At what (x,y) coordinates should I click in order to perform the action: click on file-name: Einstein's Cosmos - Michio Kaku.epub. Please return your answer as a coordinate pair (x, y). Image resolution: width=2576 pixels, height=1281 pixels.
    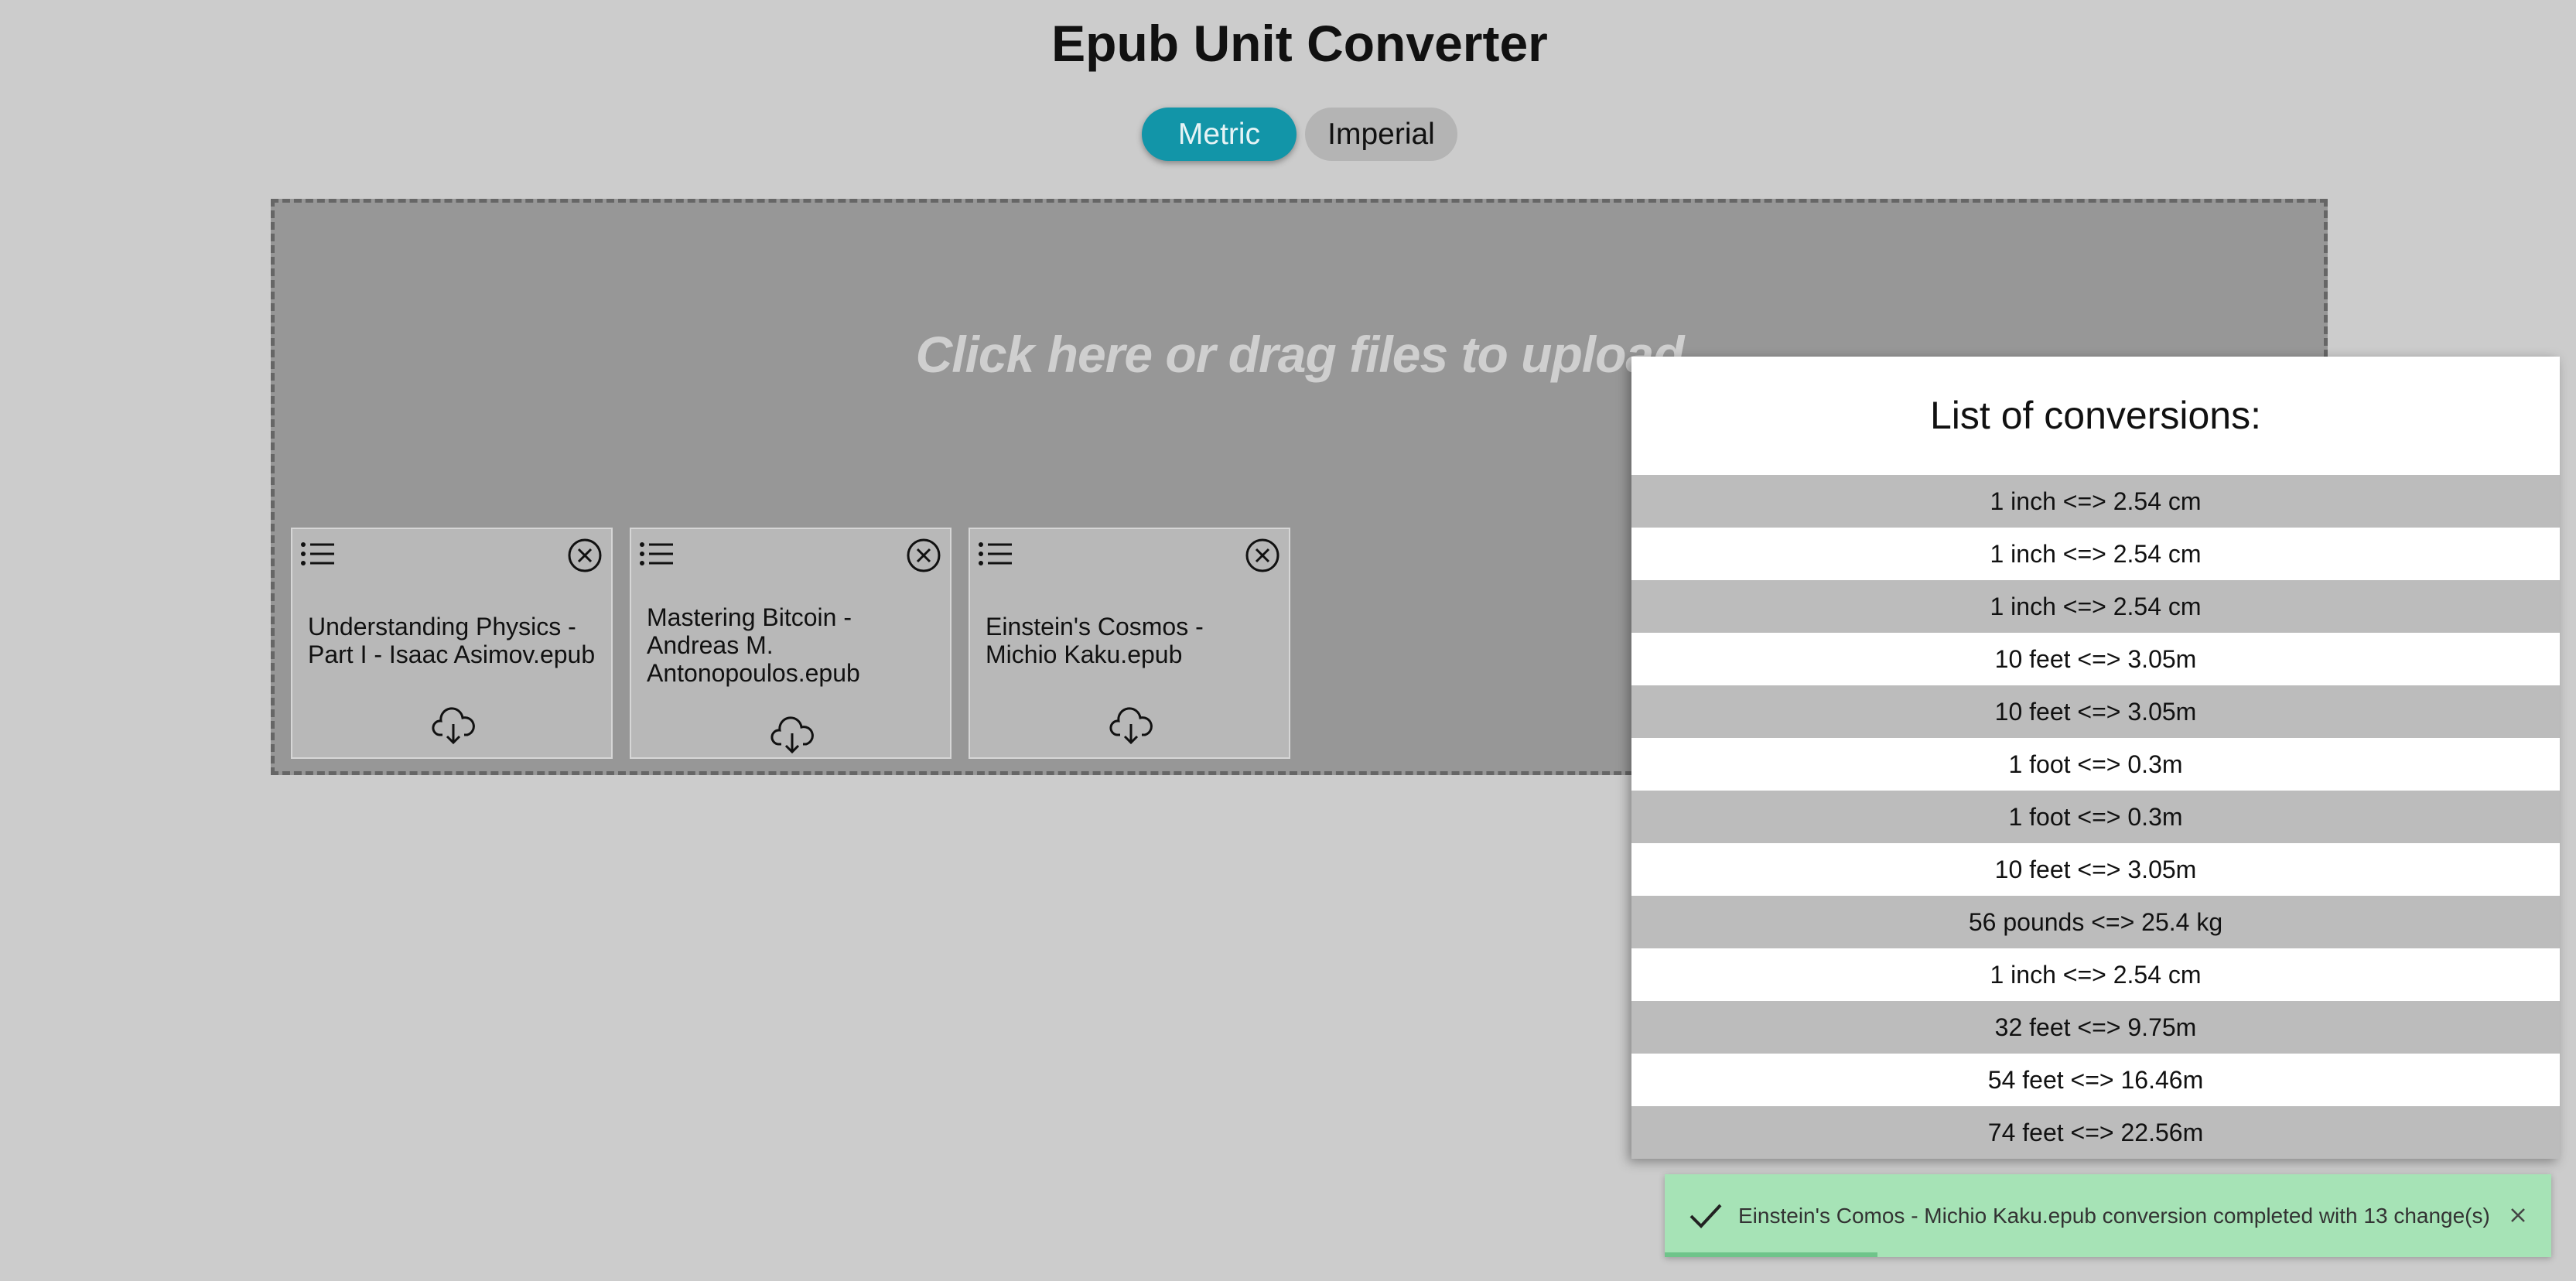
    Looking at the image, I should click on (1095, 641).